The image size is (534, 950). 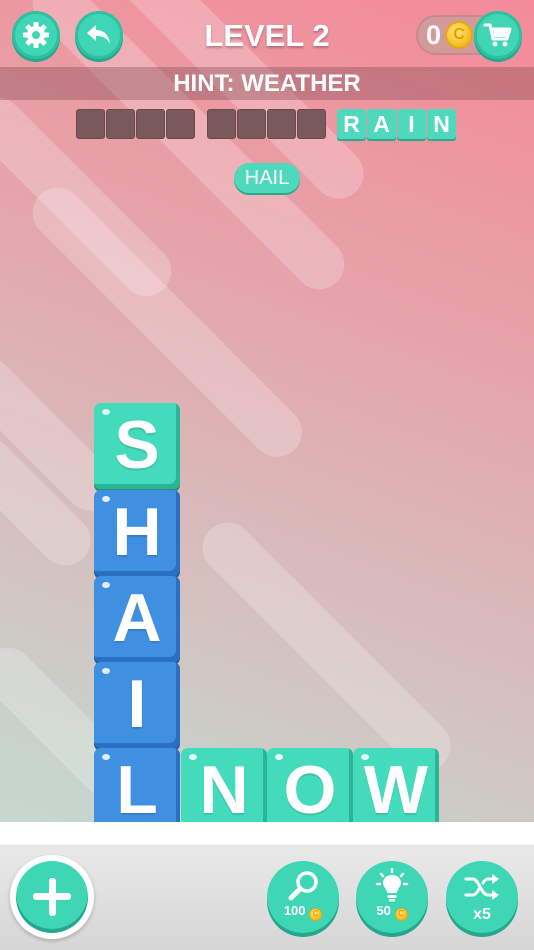 What do you see at coordinates (137, 619) in the screenshot?
I see `letter-tile: A` at bounding box center [137, 619].